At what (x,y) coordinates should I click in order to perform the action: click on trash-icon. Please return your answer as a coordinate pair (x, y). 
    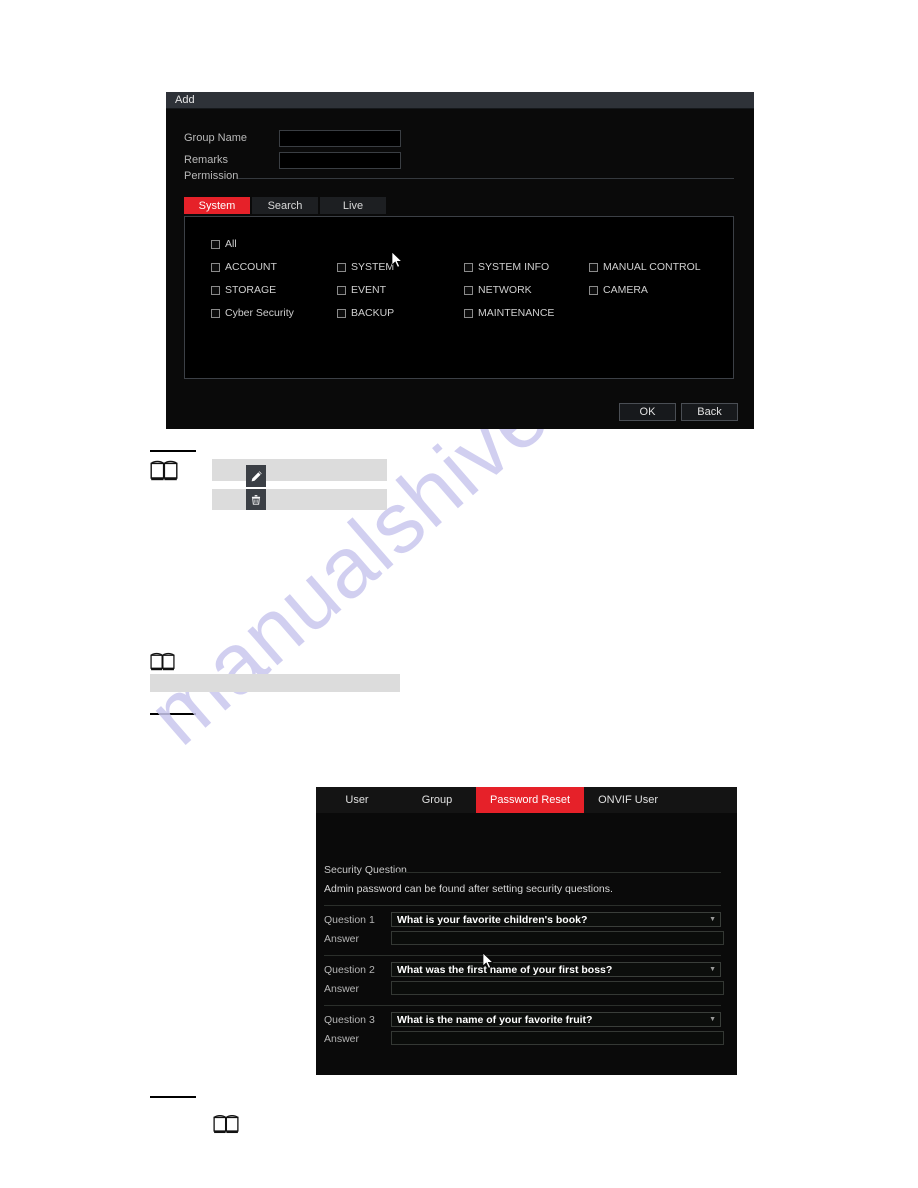
    Looking at the image, I should click on (256, 499).